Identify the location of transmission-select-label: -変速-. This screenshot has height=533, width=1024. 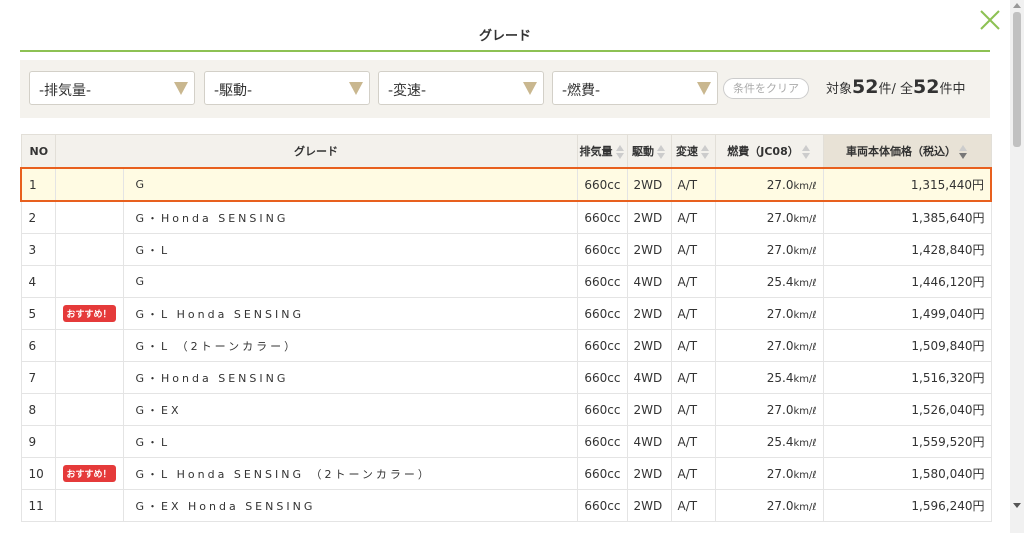
(407, 91).